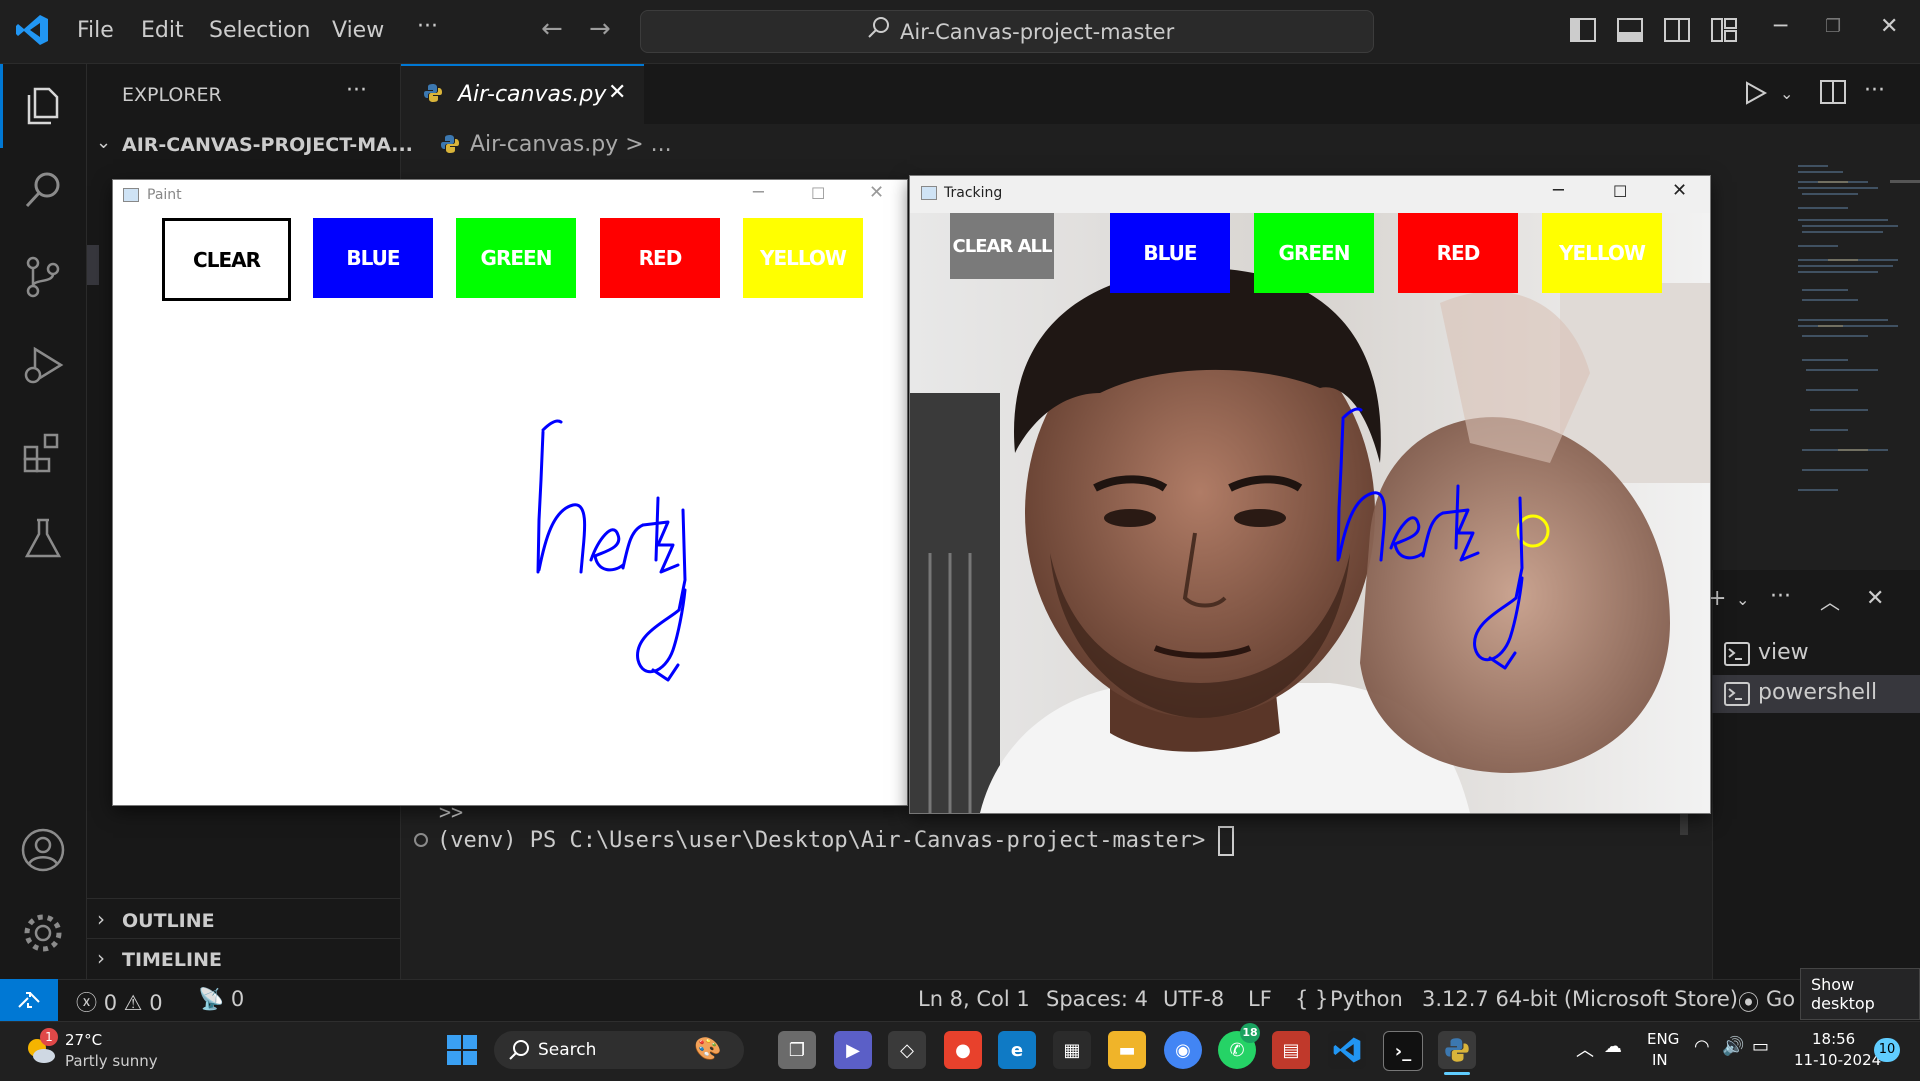 The height and width of the screenshot is (1081, 1920). I want to click on python-taskbar-icon, so click(1457, 1050).